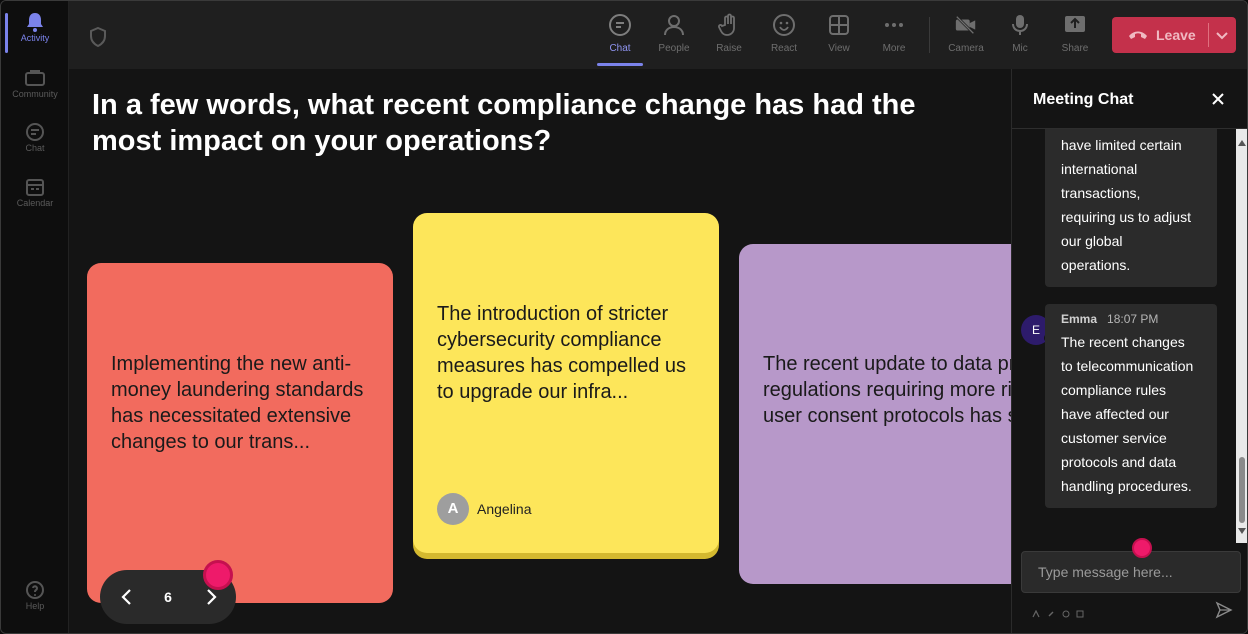 Image resolution: width=1248 pixels, height=634 pixels. Describe the element at coordinates (35, 606) in the screenshot. I see `rail-label: Help` at that location.